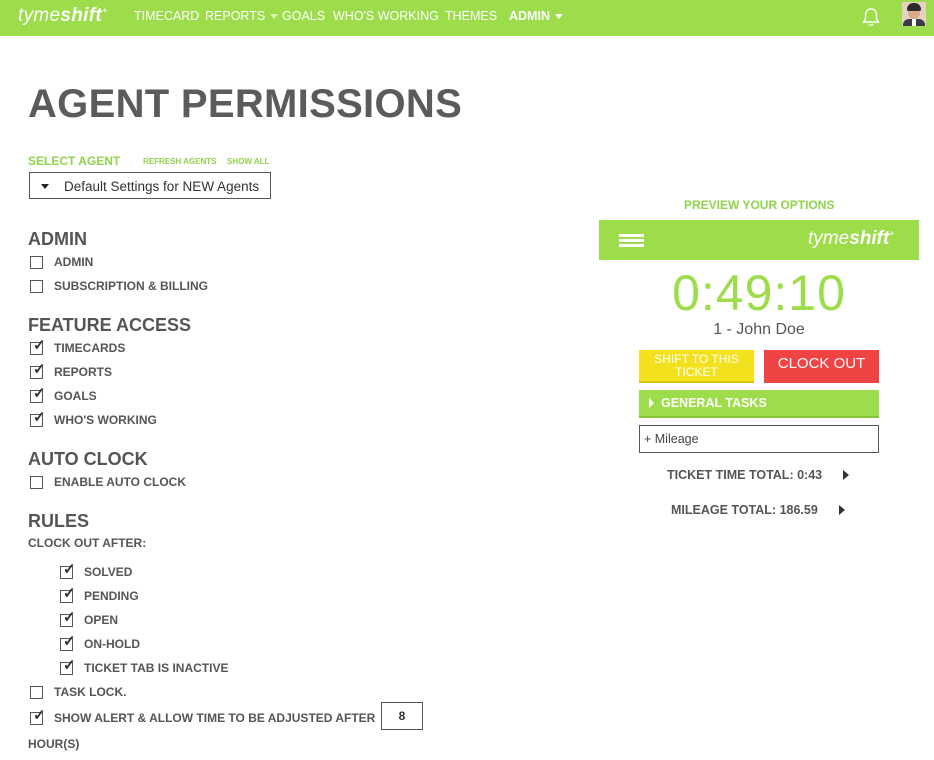 This screenshot has width=934, height=760. Describe the element at coordinates (248, 161) in the screenshot. I see `show-all-link: SHOW ALL` at that location.